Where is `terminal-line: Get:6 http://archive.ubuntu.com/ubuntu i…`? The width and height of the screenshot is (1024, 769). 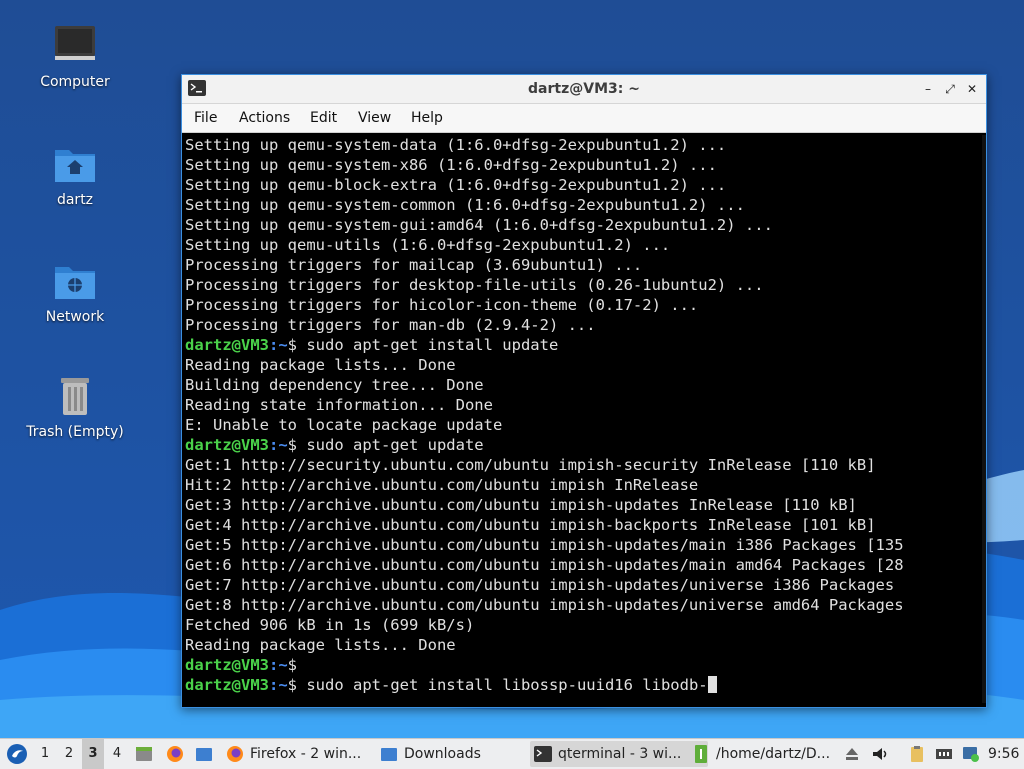 terminal-line: Get:6 http://archive.ubuntu.com/ubuntu i… is located at coordinates (544, 565).